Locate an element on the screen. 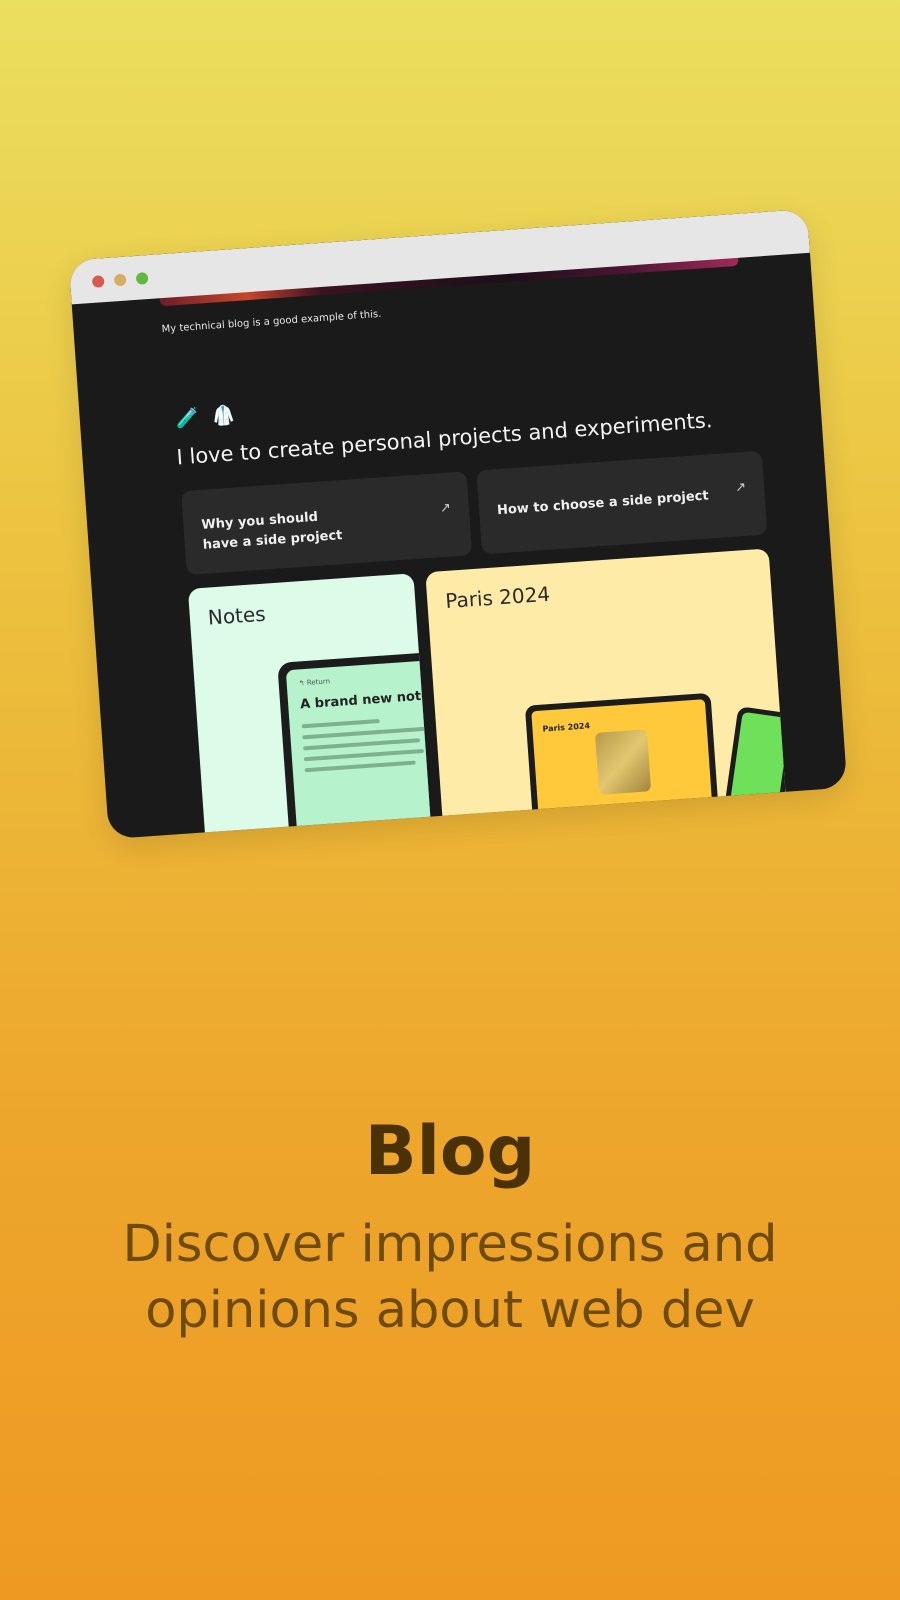  minimize-window-button is located at coordinates (120, 280).